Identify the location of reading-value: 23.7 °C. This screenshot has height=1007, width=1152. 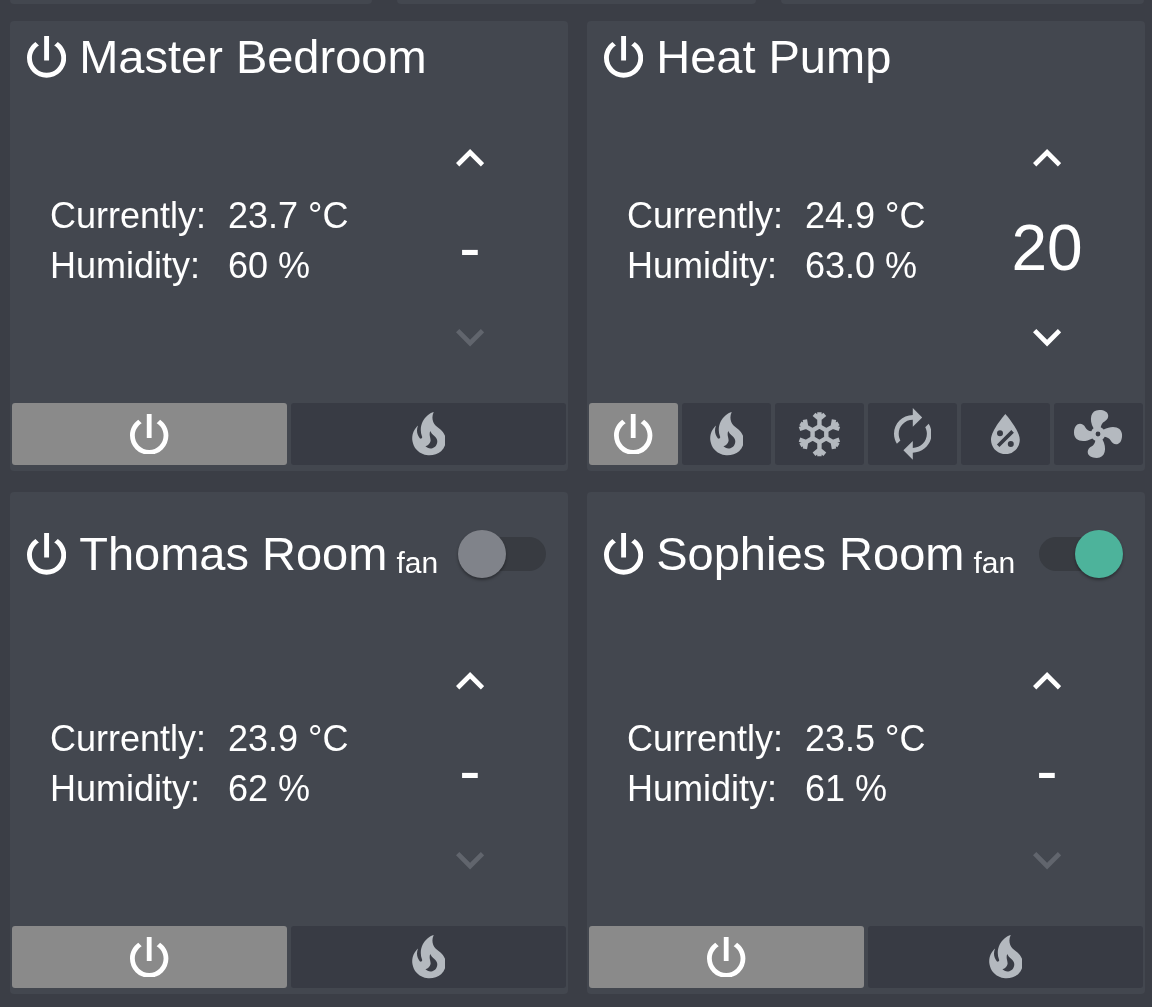
(288, 216).